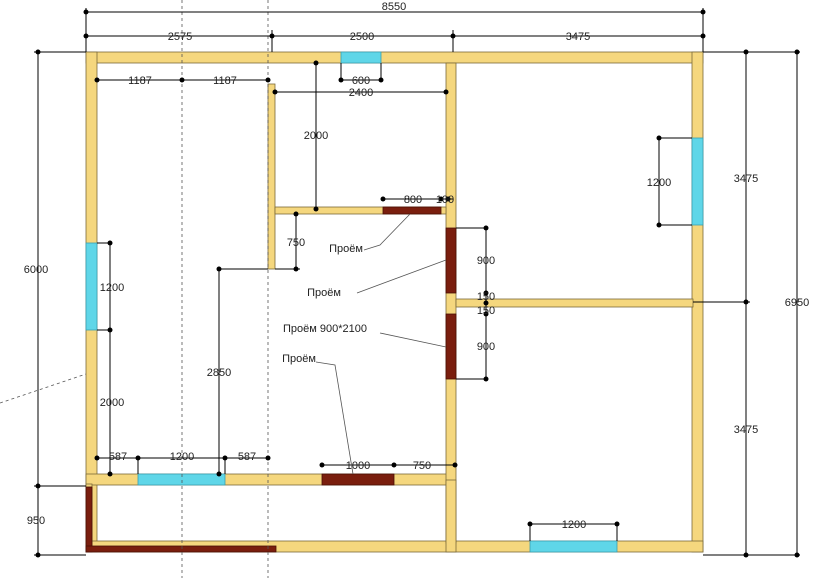  Describe the element at coordinates (296, 243) in the screenshot. I see `dim-750: 750` at that location.